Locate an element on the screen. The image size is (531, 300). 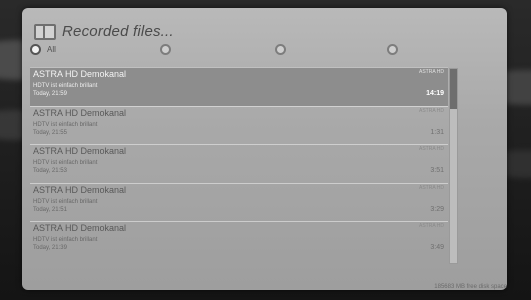
filter-all: All is located at coordinates (43, 49).